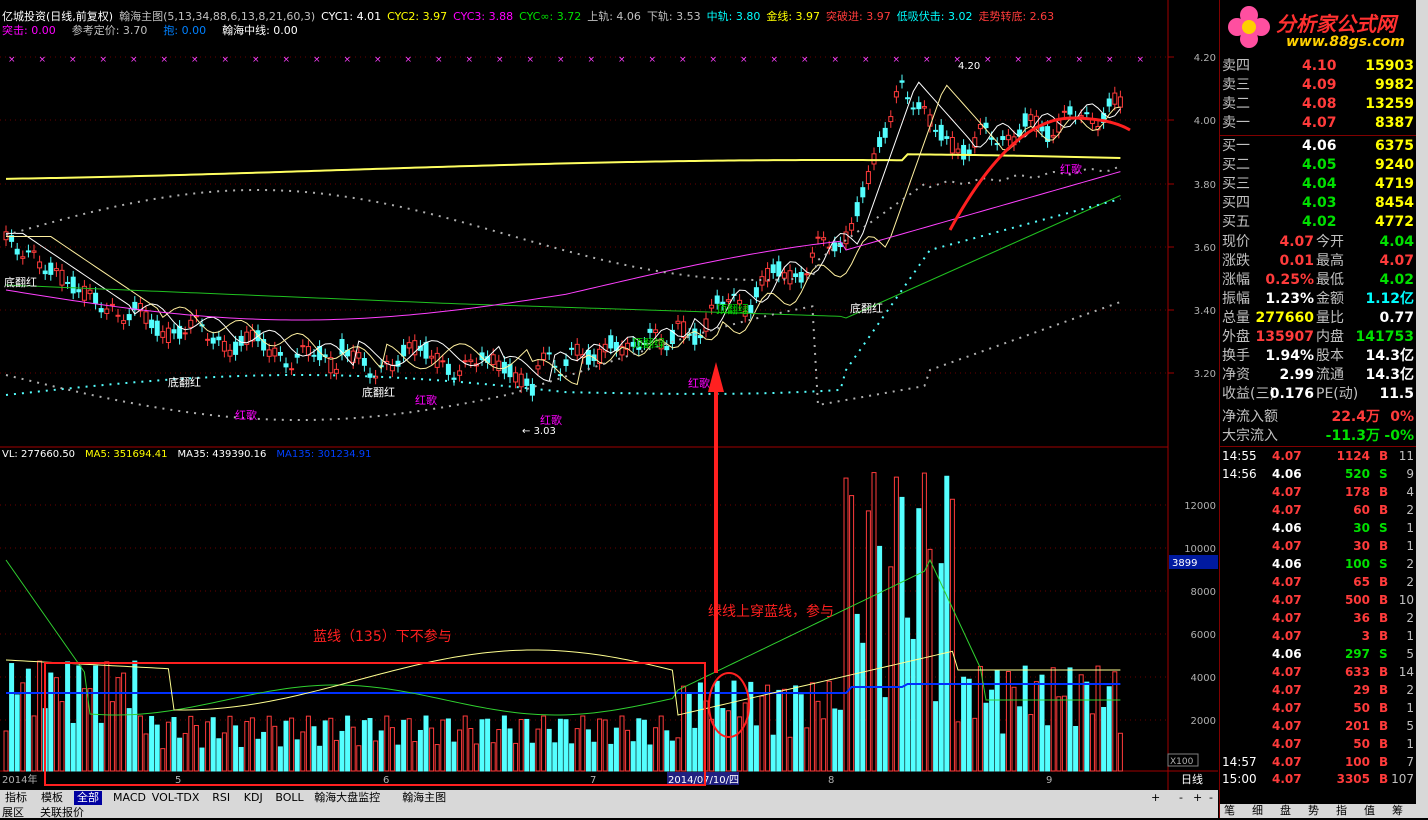  Describe the element at coordinates (1203, 592) in the screenshot. I see `volume-axis-label: 8000` at that location.